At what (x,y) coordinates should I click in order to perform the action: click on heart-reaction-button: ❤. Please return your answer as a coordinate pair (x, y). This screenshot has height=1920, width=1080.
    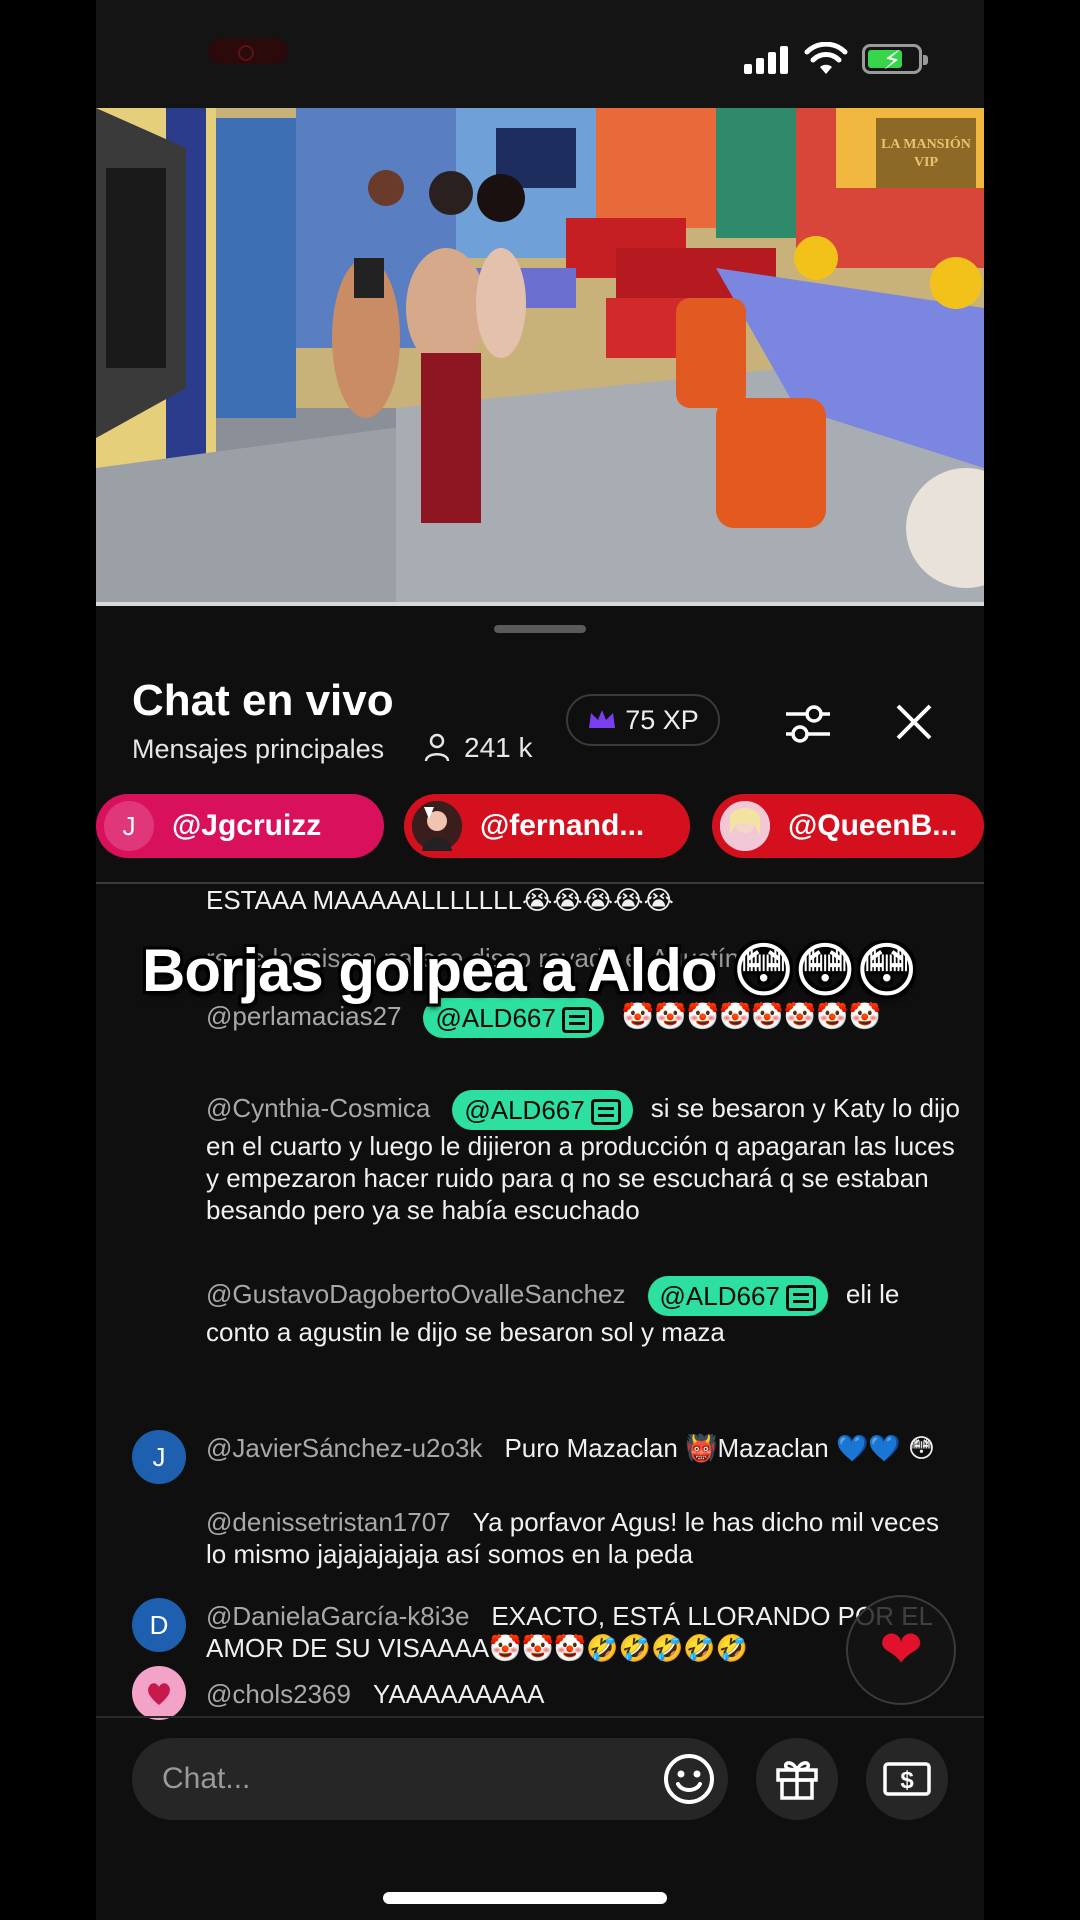
    Looking at the image, I should click on (901, 1650).